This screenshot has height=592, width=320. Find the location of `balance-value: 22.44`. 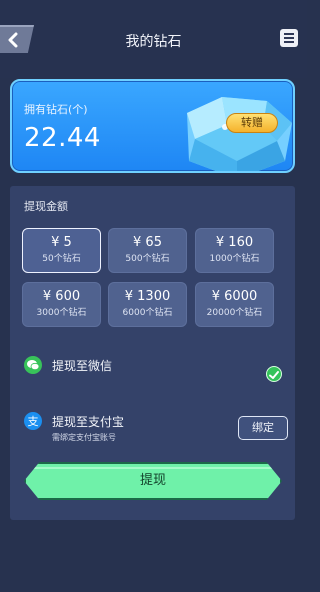

balance-value: 22.44 is located at coordinates (62, 138).